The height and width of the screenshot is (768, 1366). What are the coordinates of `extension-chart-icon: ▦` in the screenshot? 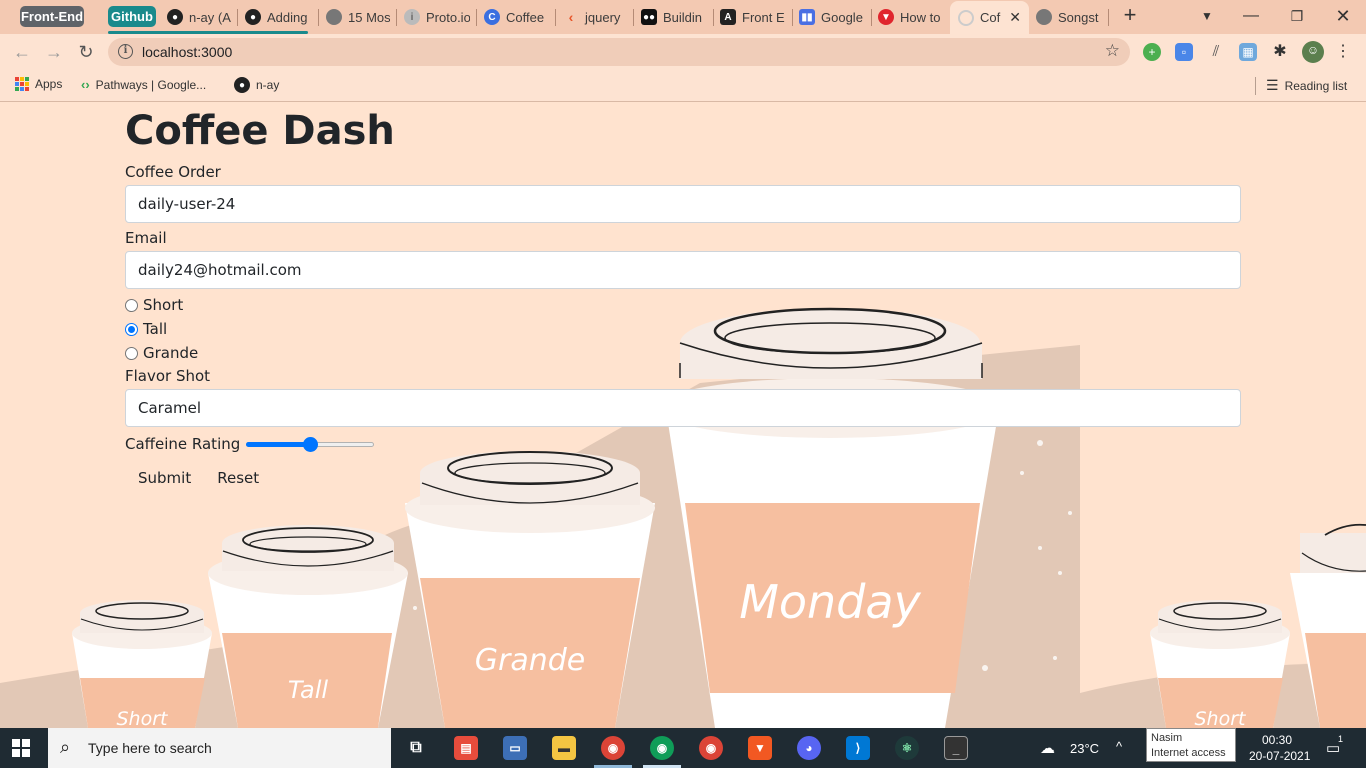 It's located at (1248, 52).